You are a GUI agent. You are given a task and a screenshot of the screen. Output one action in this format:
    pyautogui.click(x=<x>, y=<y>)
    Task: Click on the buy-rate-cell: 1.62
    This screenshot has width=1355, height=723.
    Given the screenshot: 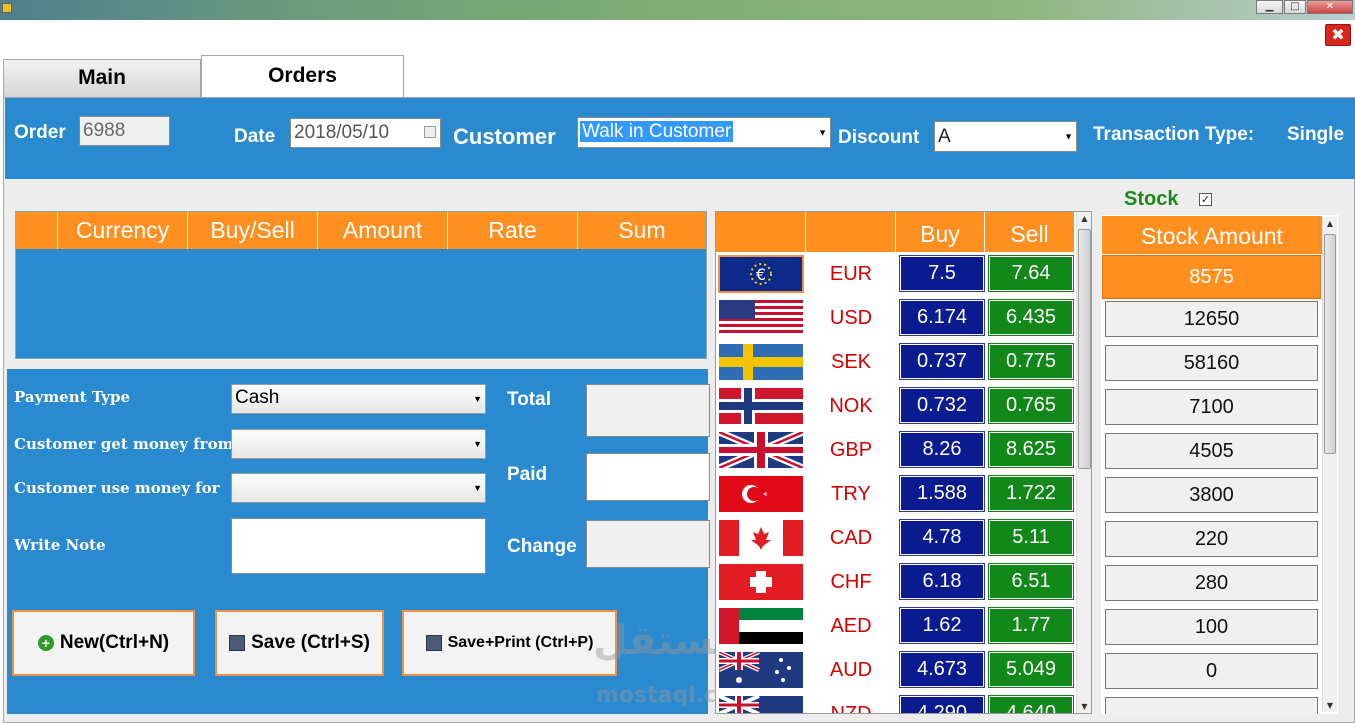 What is the action you would take?
    pyautogui.click(x=942, y=625)
    